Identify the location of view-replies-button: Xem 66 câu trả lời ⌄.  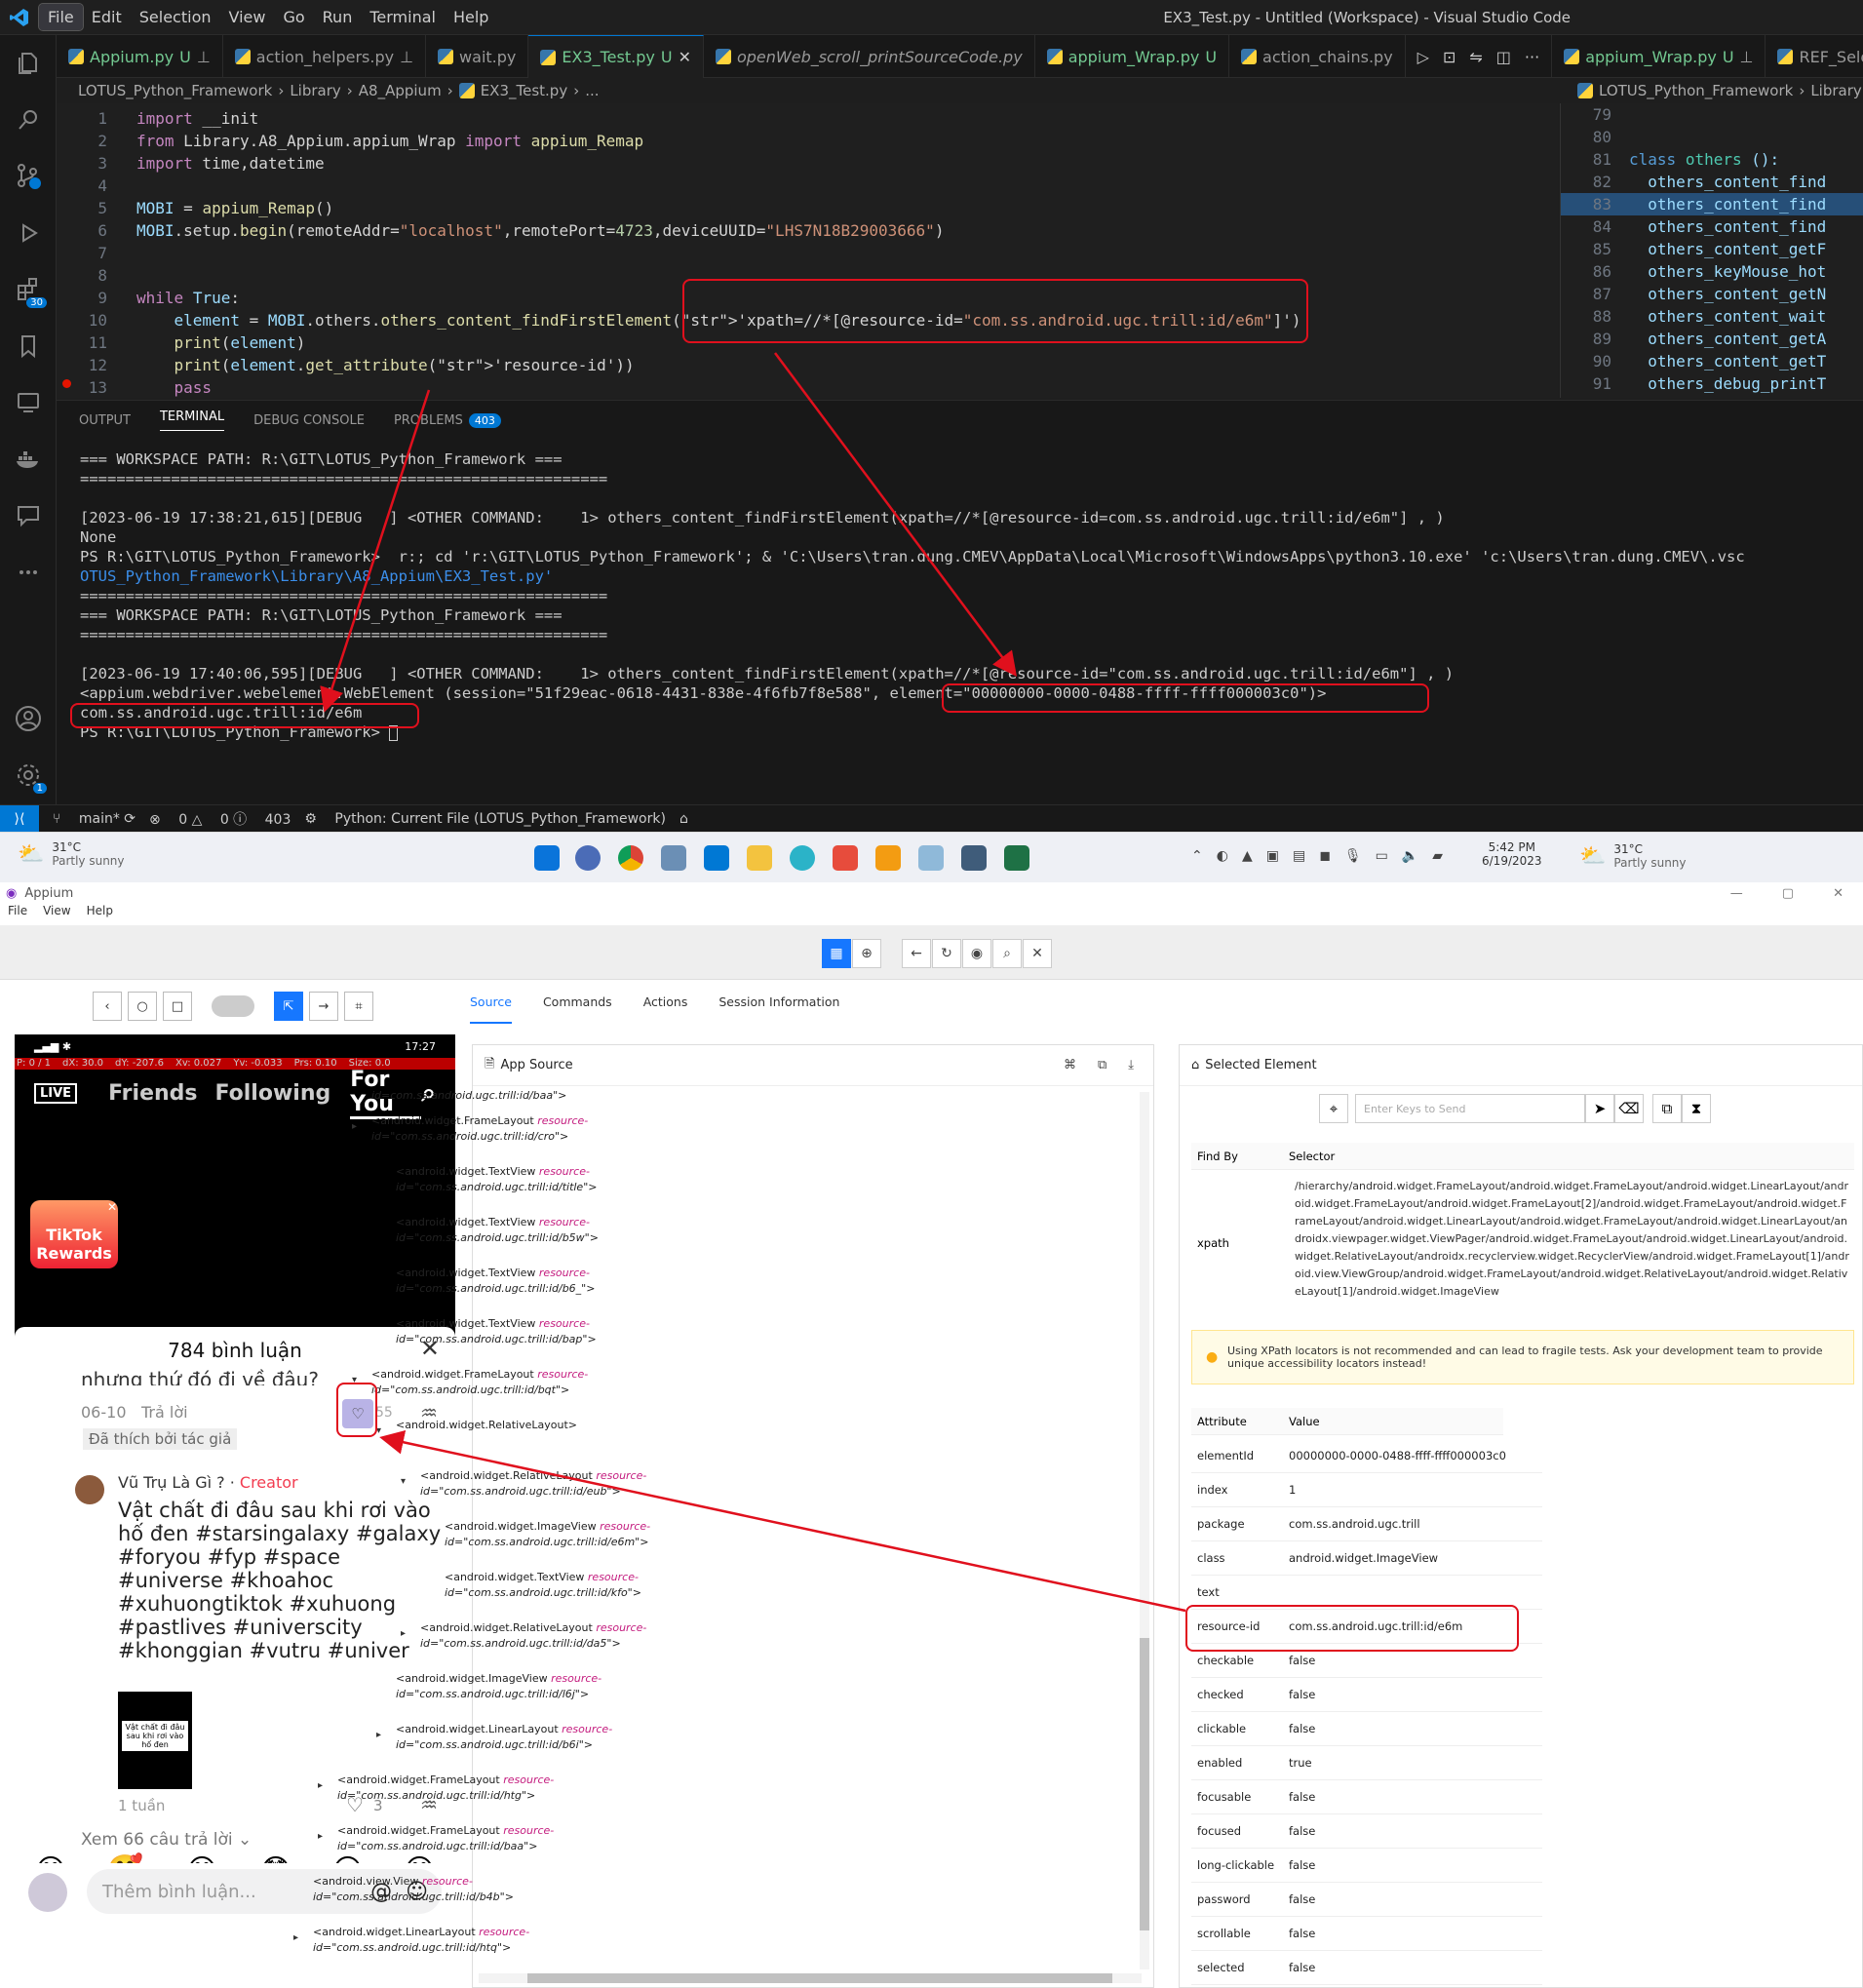
(166, 1840).